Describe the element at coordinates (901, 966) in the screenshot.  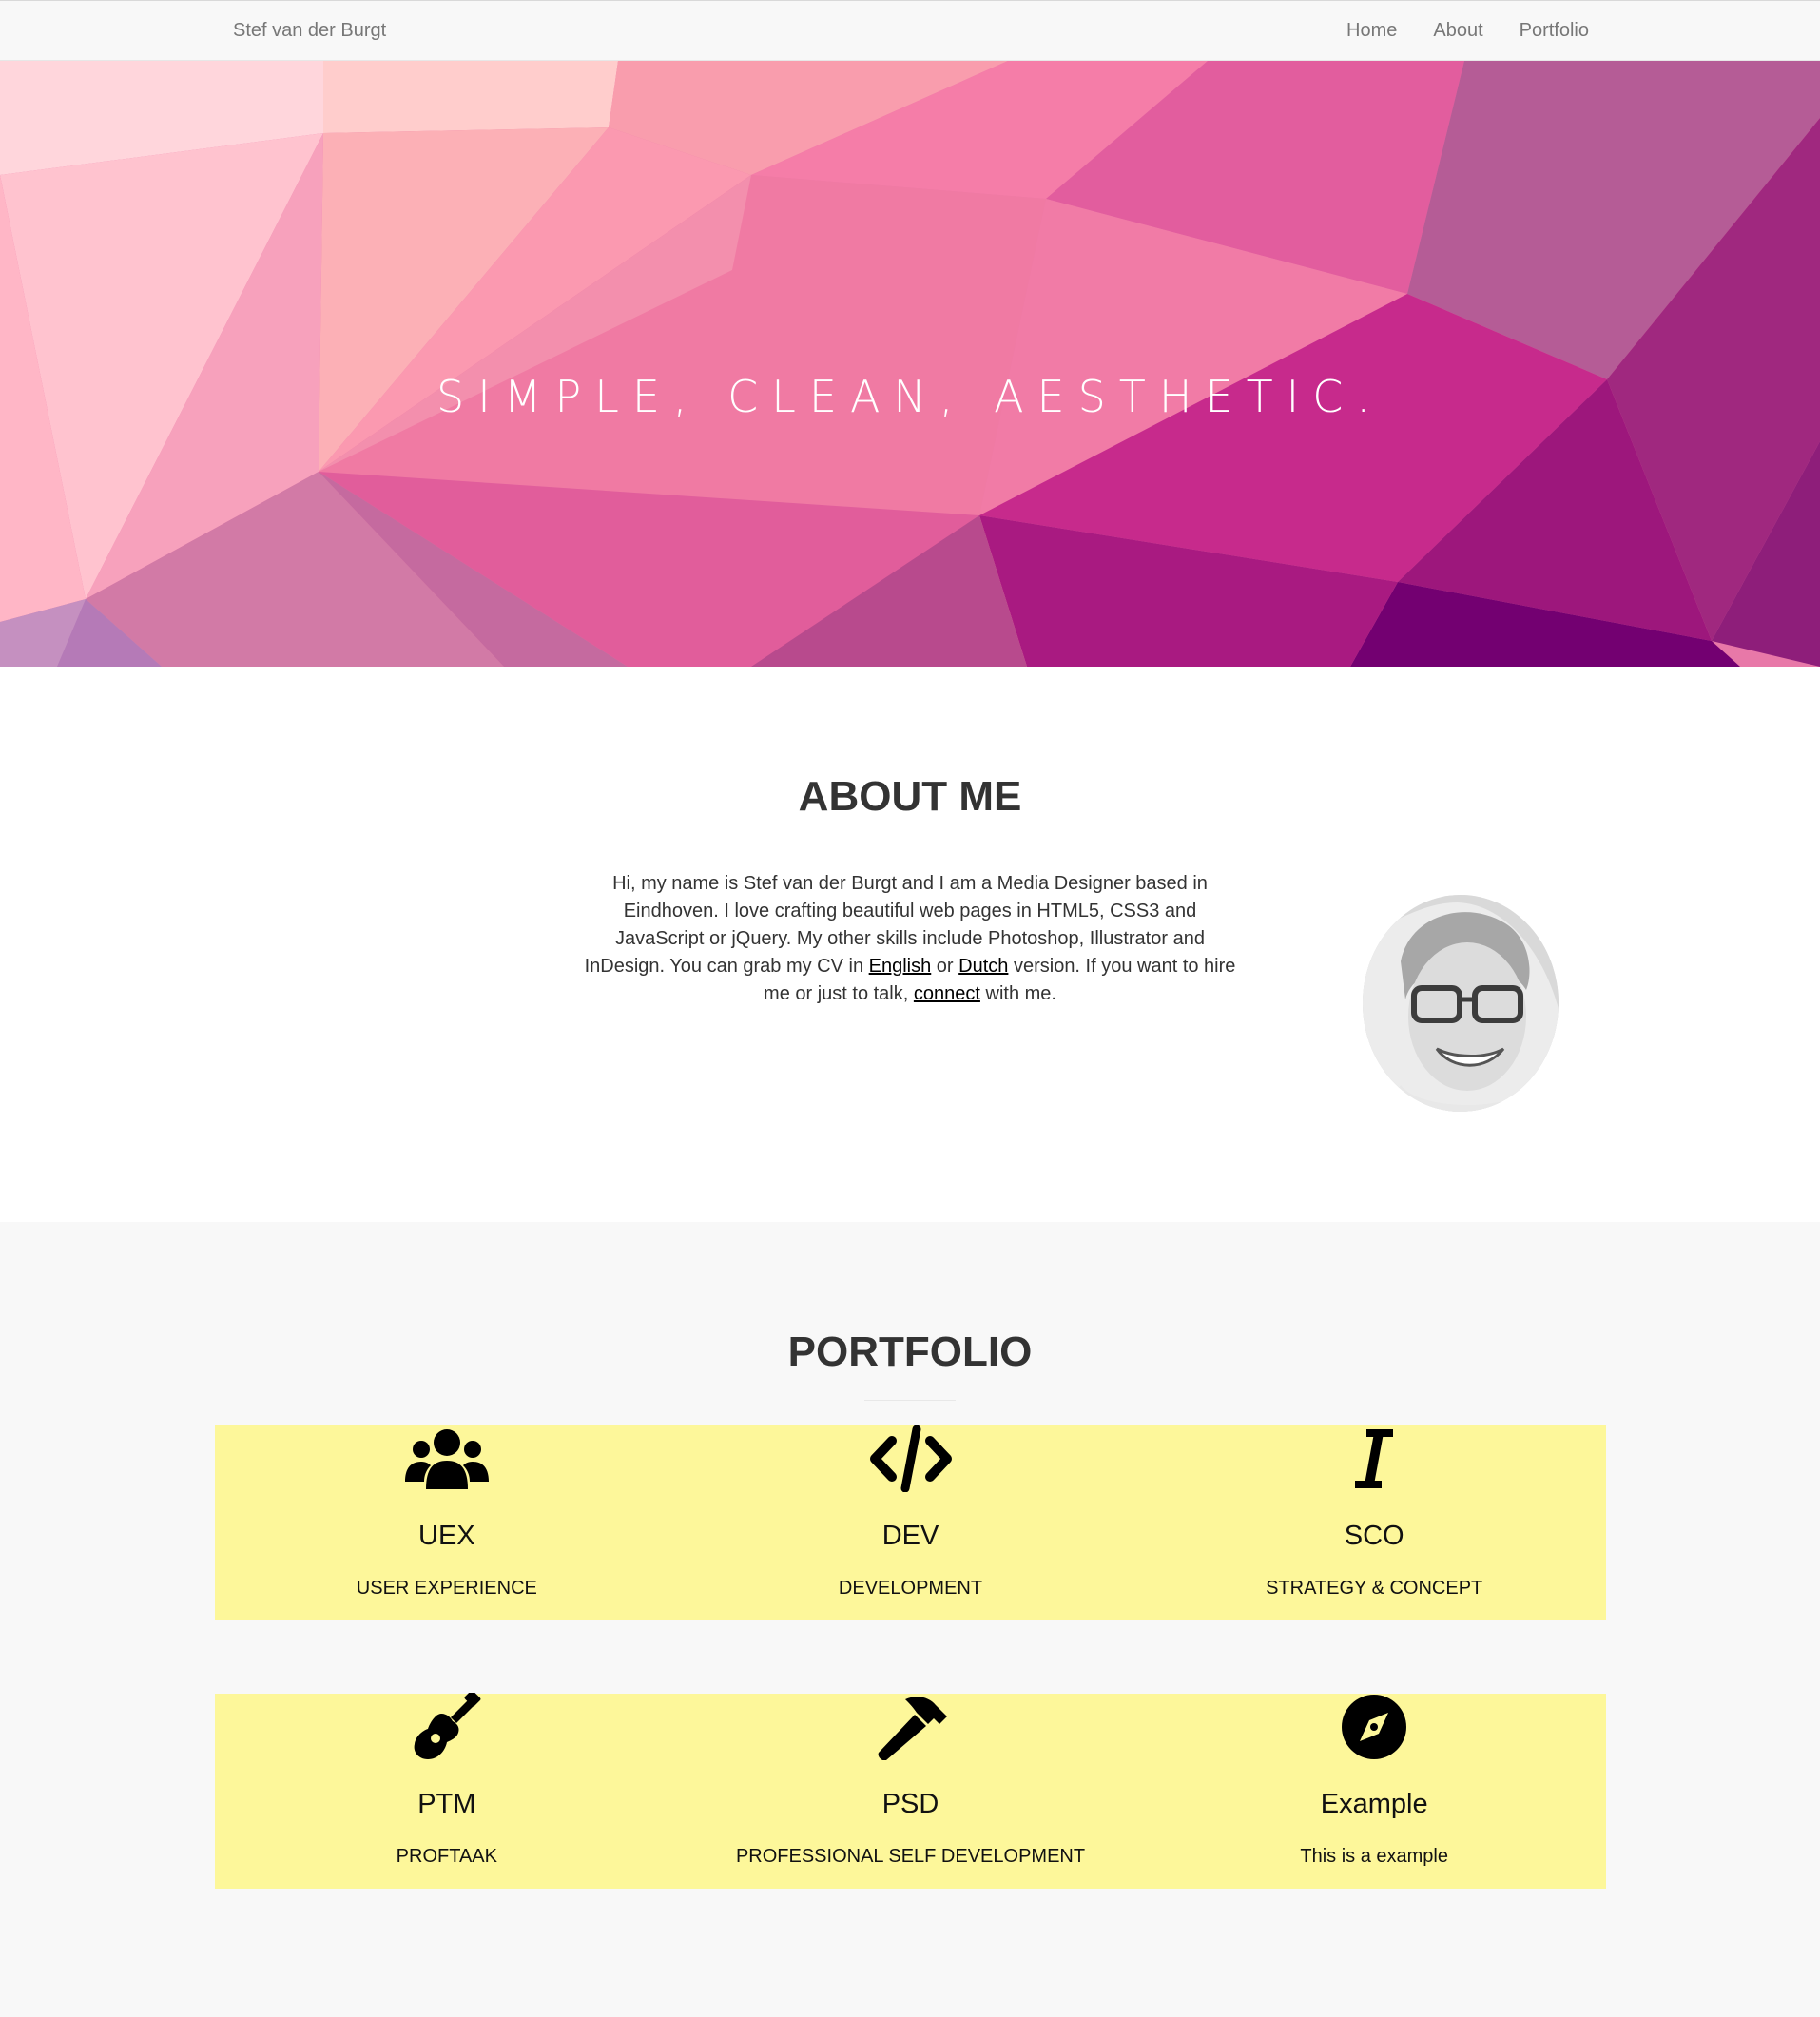
I see `cv-english-link: English` at that location.